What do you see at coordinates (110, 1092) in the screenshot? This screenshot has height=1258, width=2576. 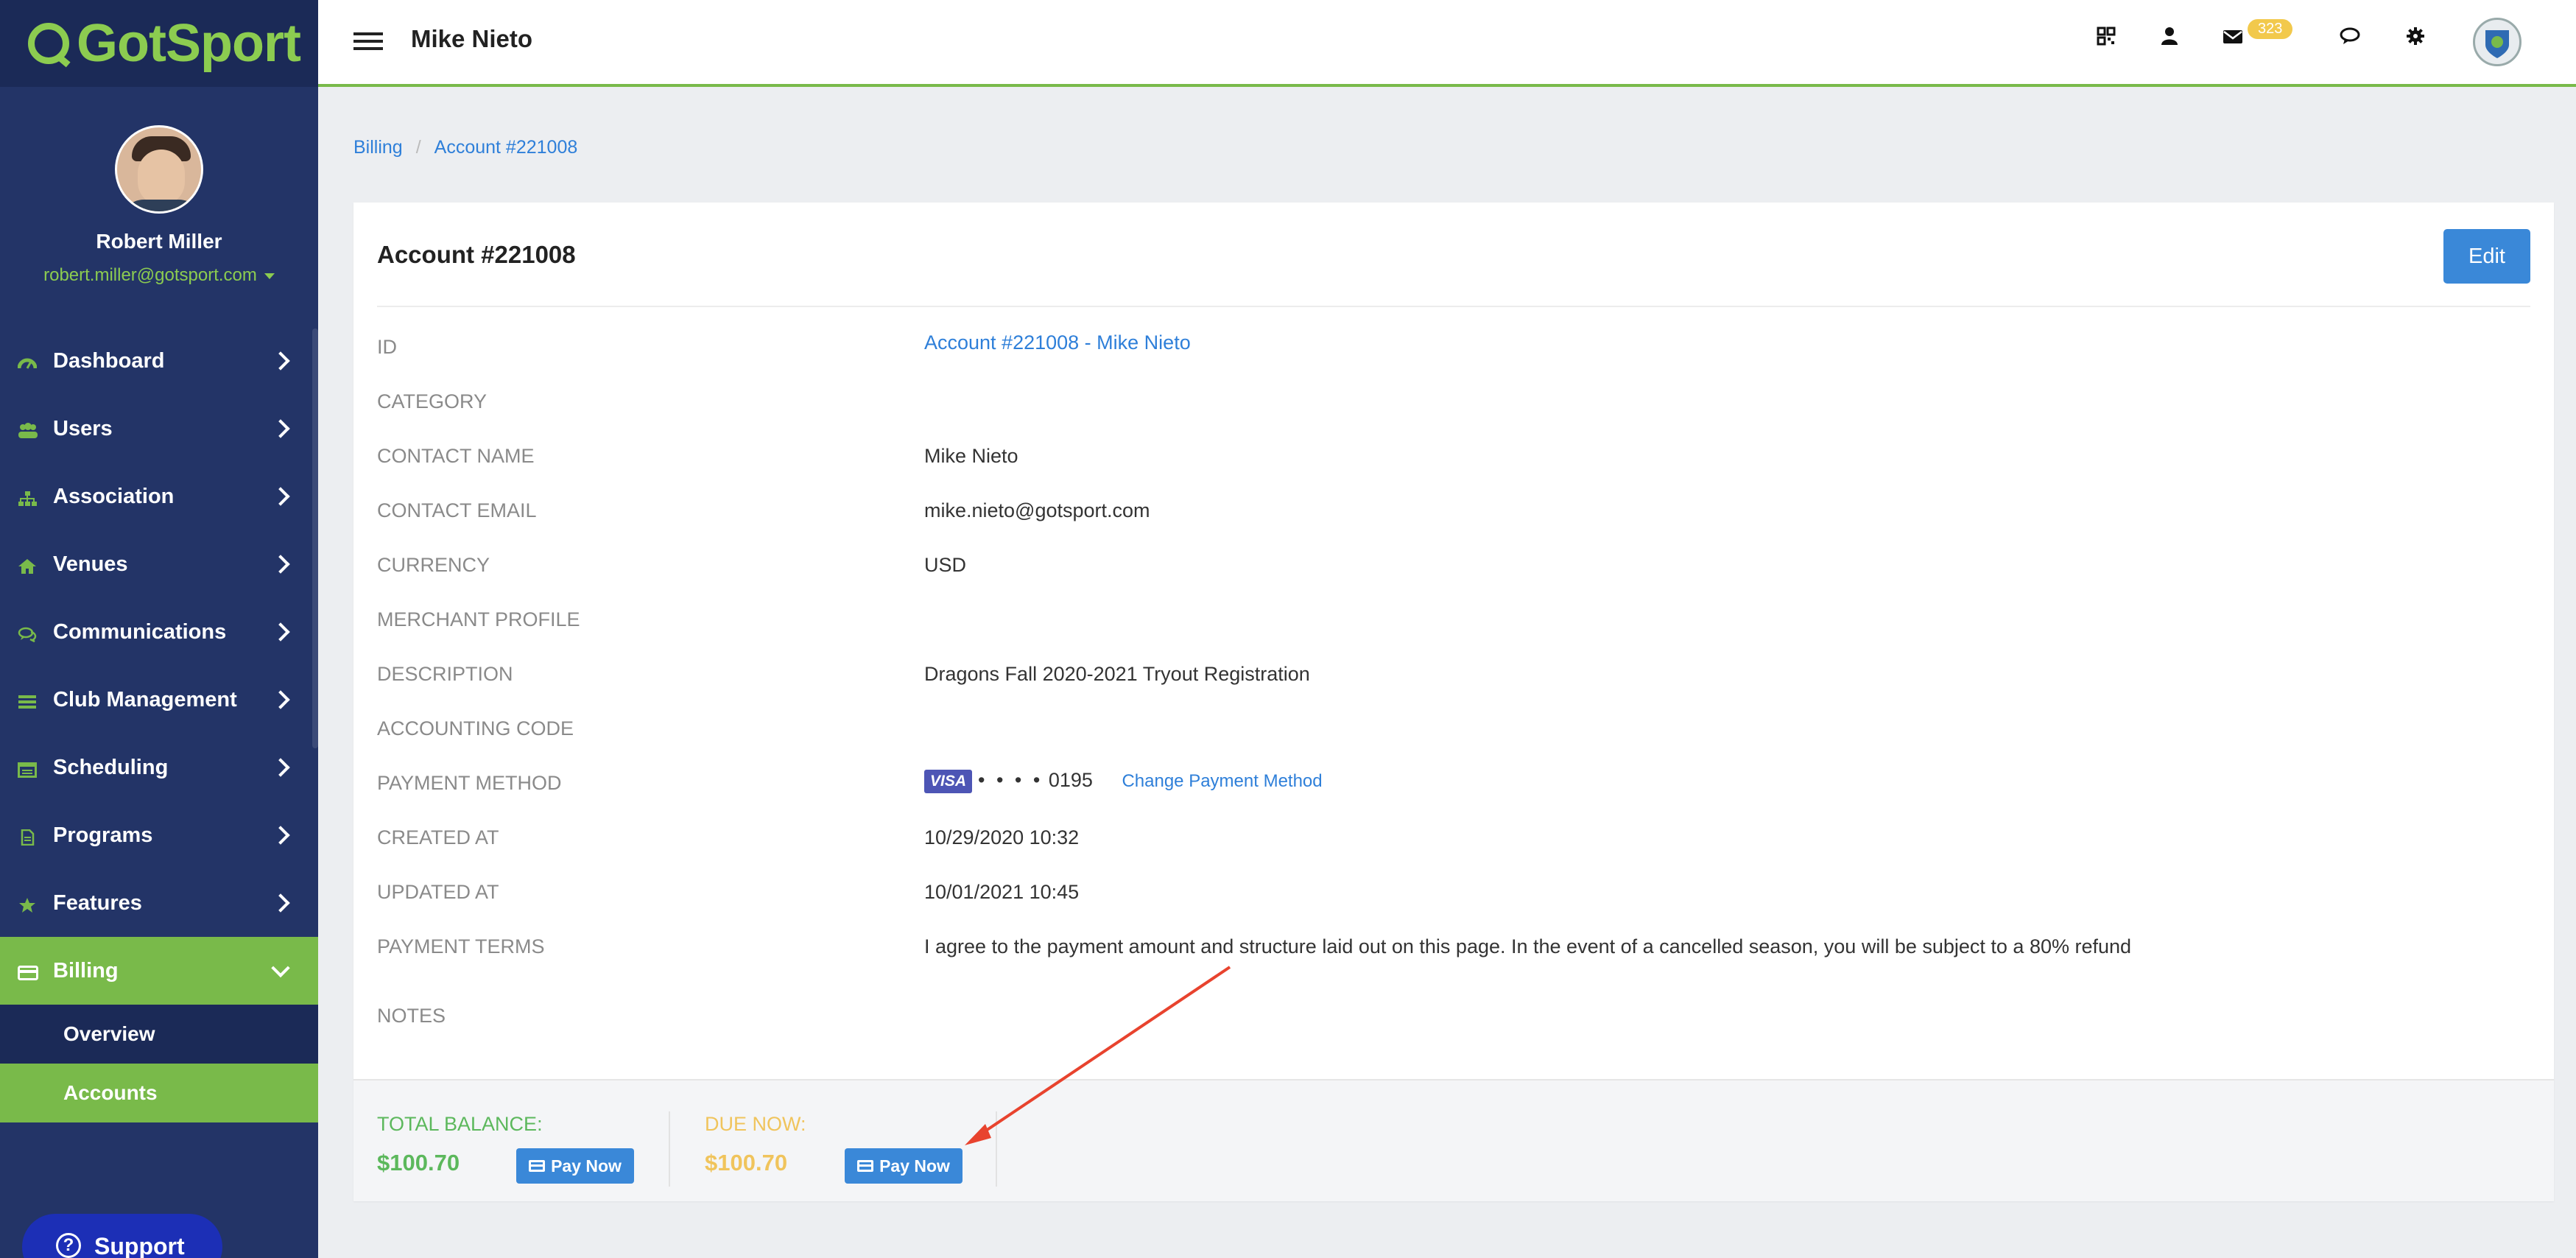 I see `sidebar-subitem-label: Accounts` at bounding box center [110, 1092].